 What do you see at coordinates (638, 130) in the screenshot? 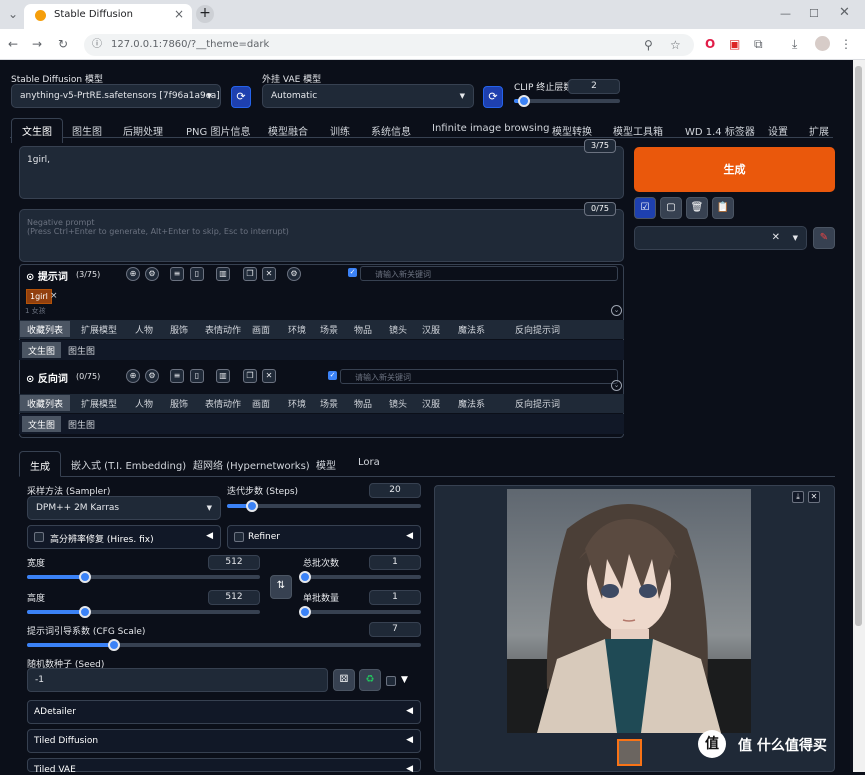
I see `tab-model-toolkit: 模型工具箱` at bounding box center [638, 130].